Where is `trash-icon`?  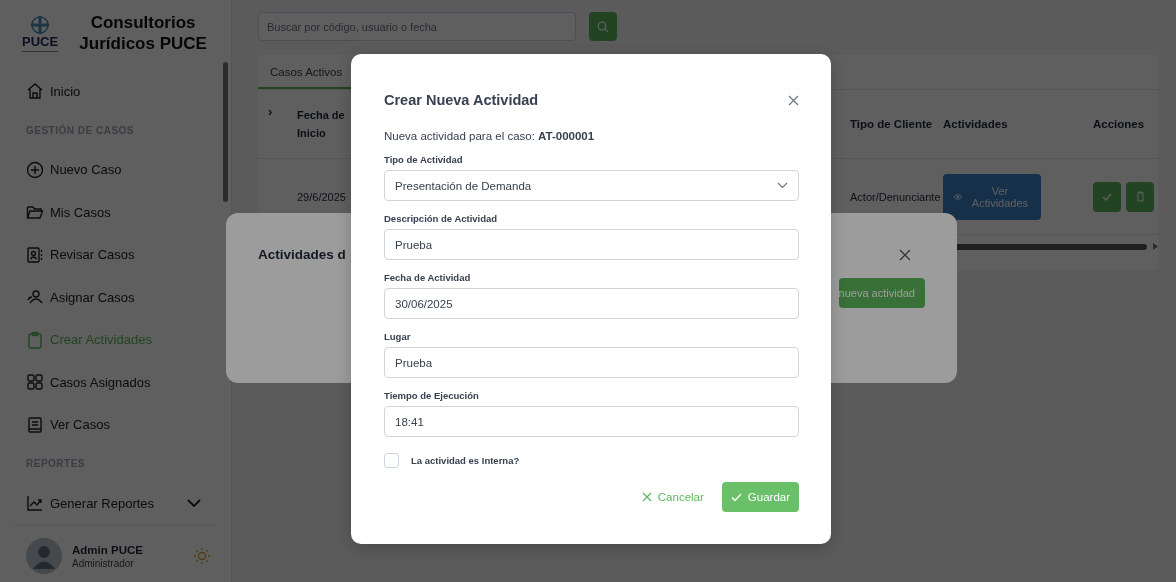 trash-icon is located at coordinates (1140, 196).